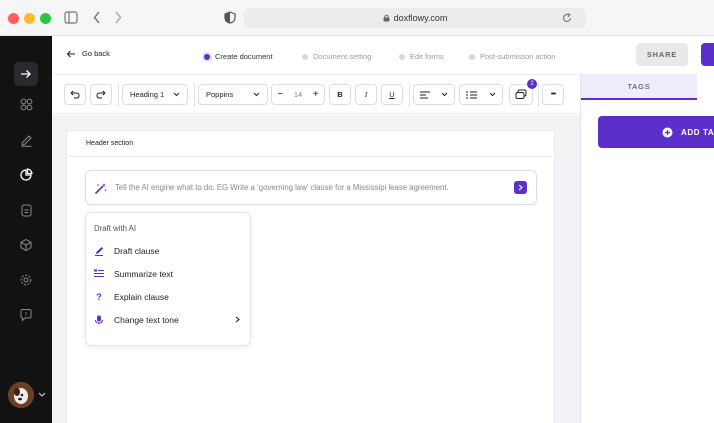  I want to click on list-select, so click(481, 94).